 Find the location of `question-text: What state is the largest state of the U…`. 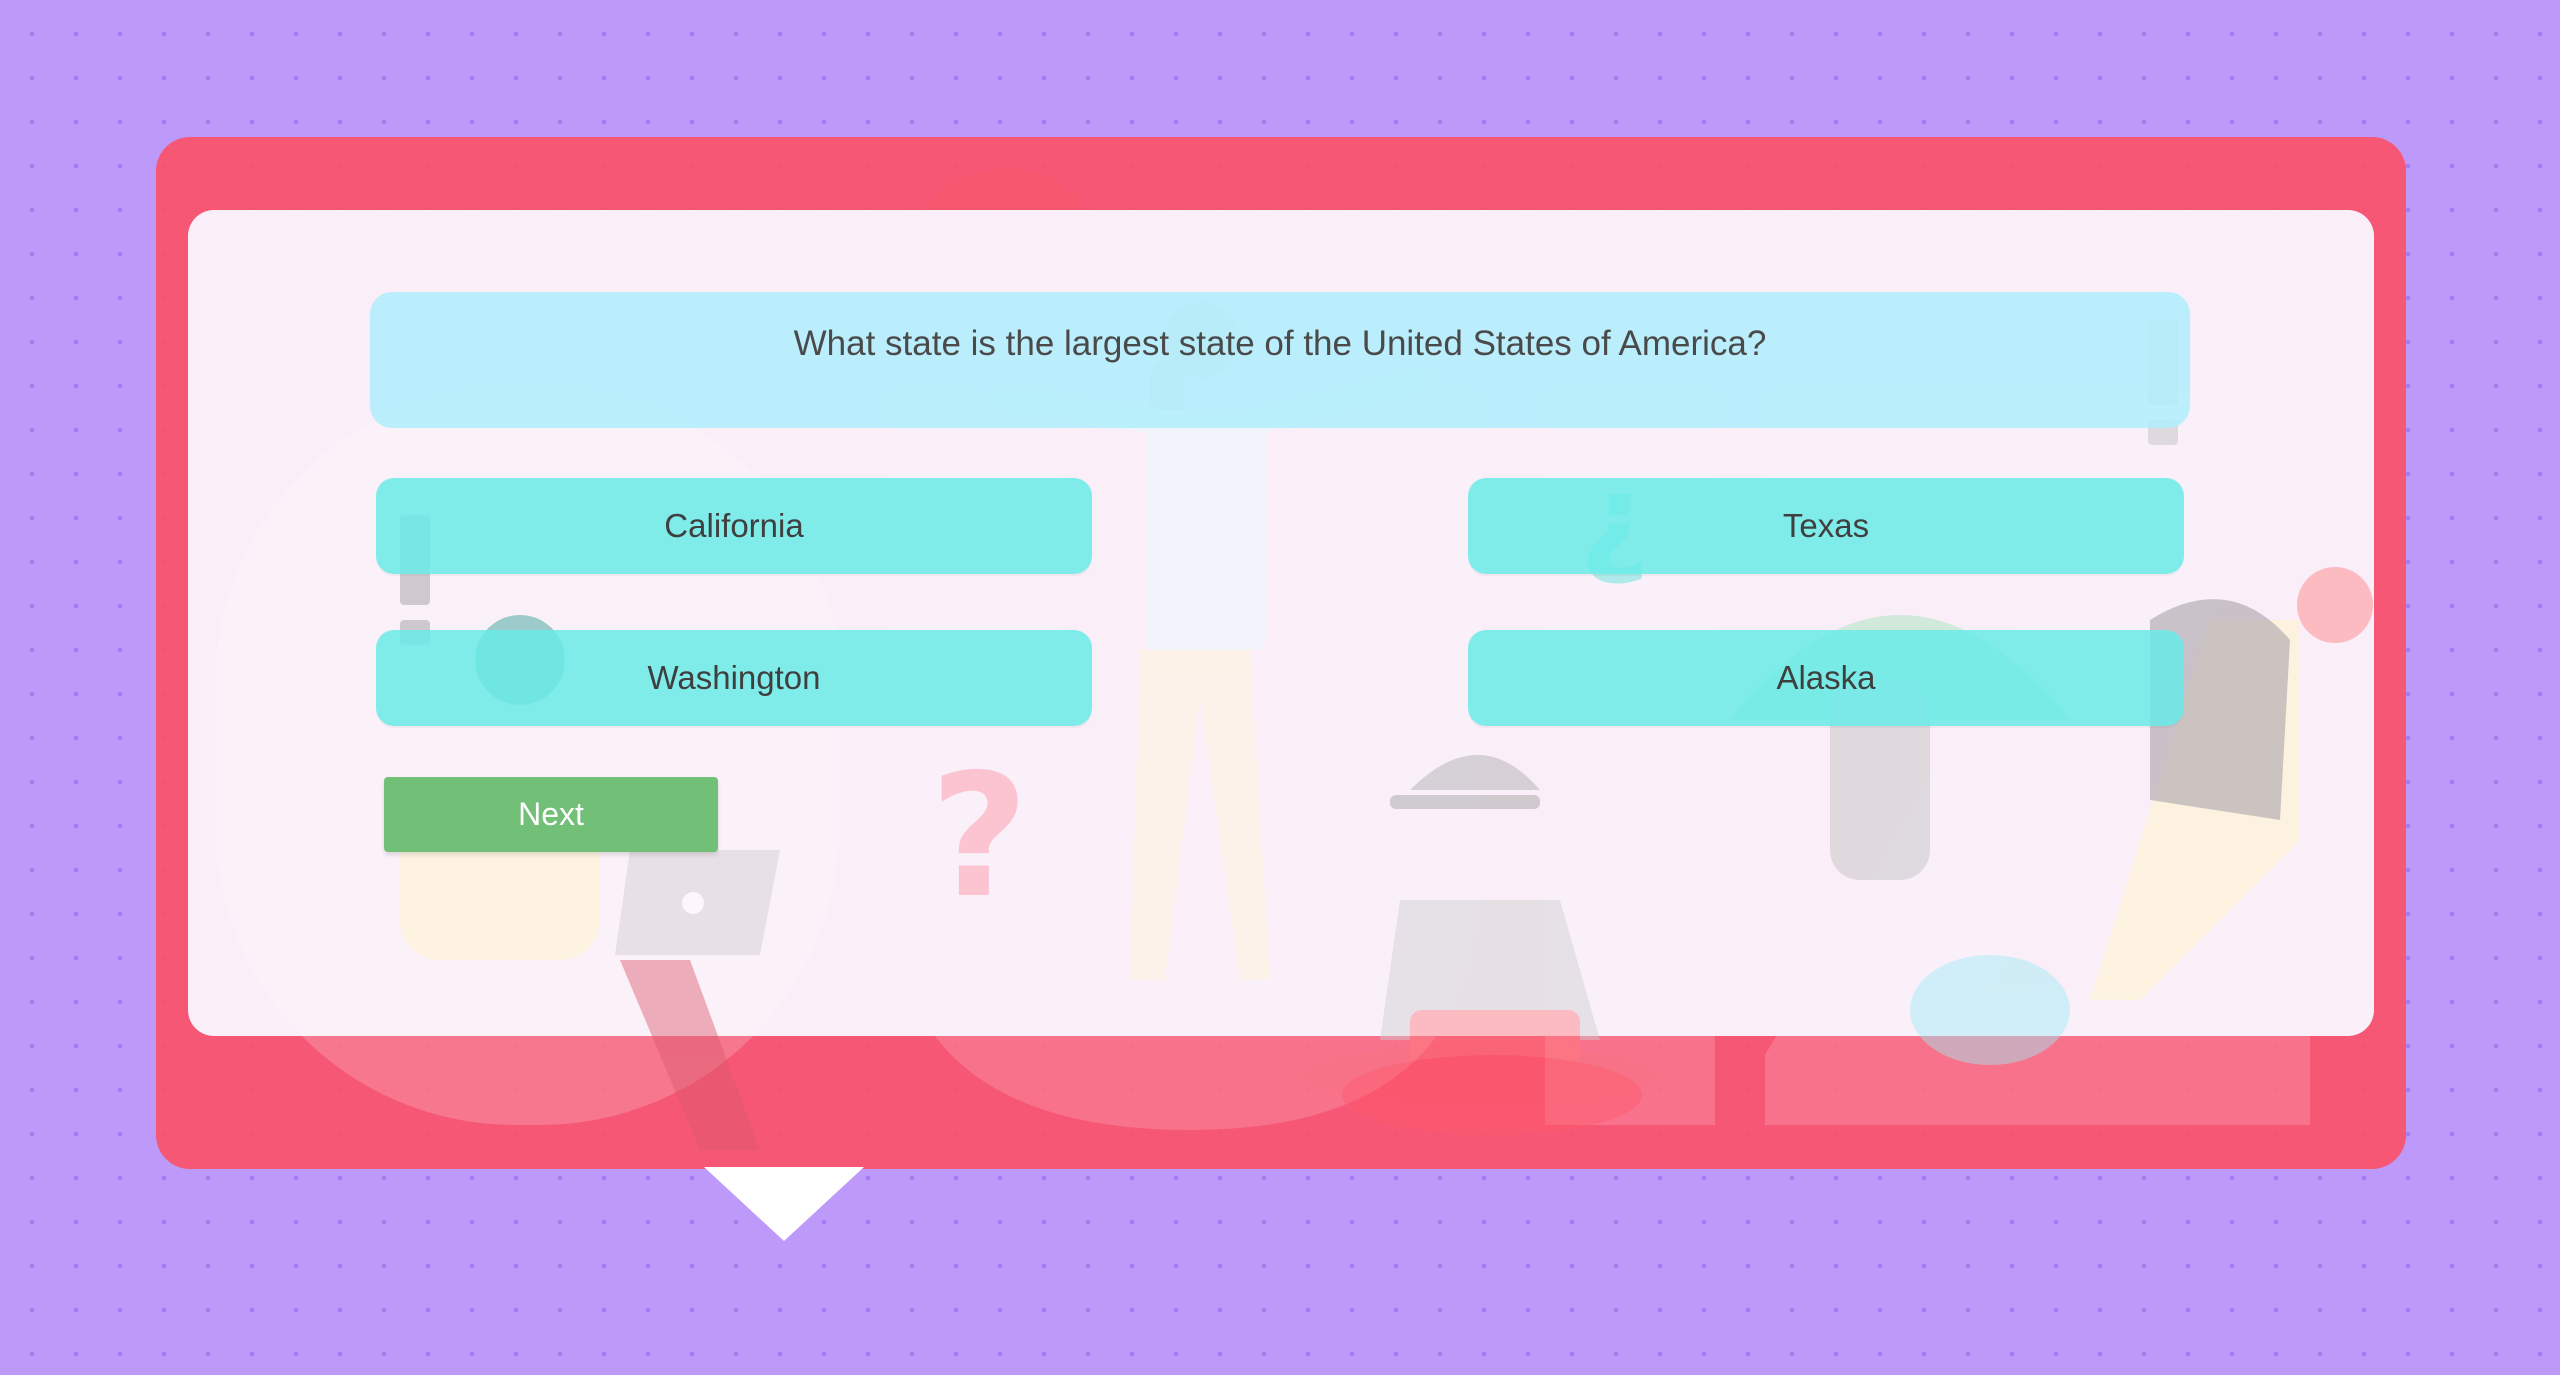

question-text: What state is the largest state of the U… is located at coordinates (1280, 343).